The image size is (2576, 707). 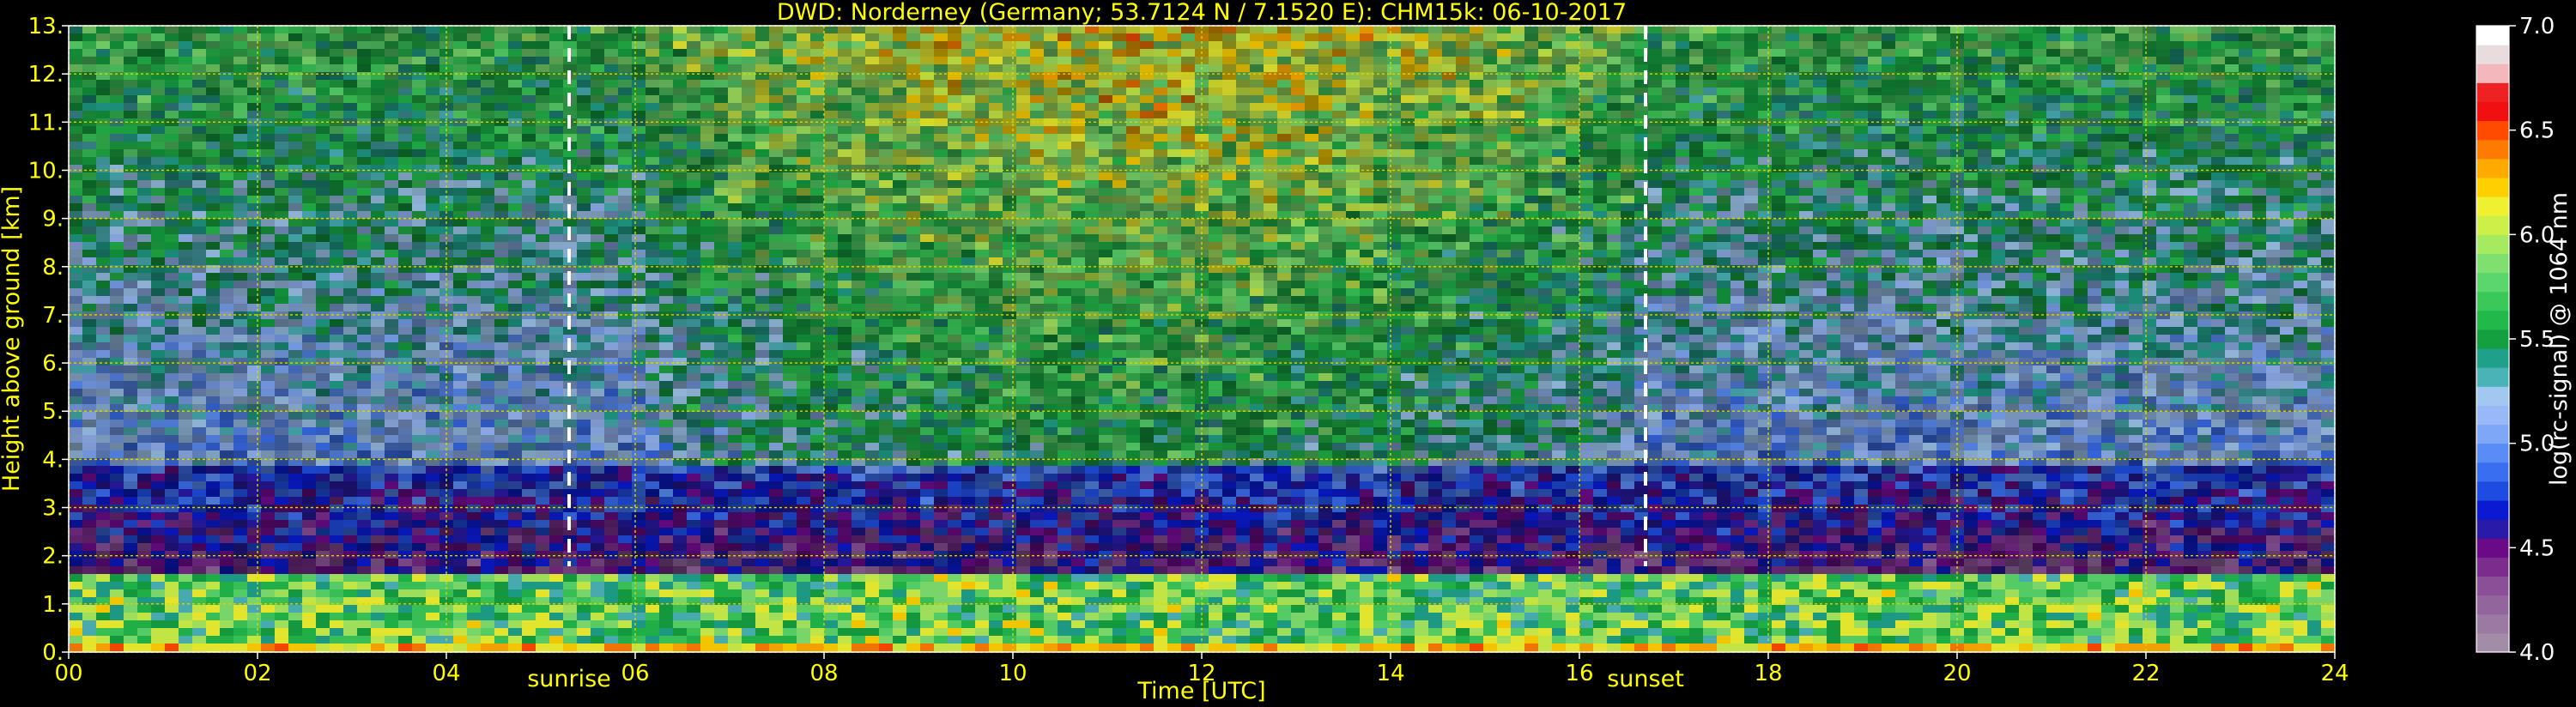 I want to click on sun-marker-label: sunrise, so click(x=569, y=679).